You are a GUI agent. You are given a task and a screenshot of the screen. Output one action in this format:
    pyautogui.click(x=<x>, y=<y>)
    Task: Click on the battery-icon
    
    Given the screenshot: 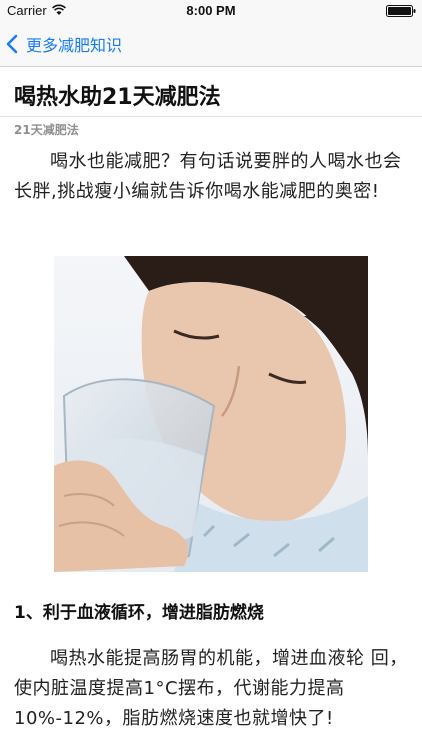 What is the action you would take?
    pyautogui.click(x=401, y=11)
    